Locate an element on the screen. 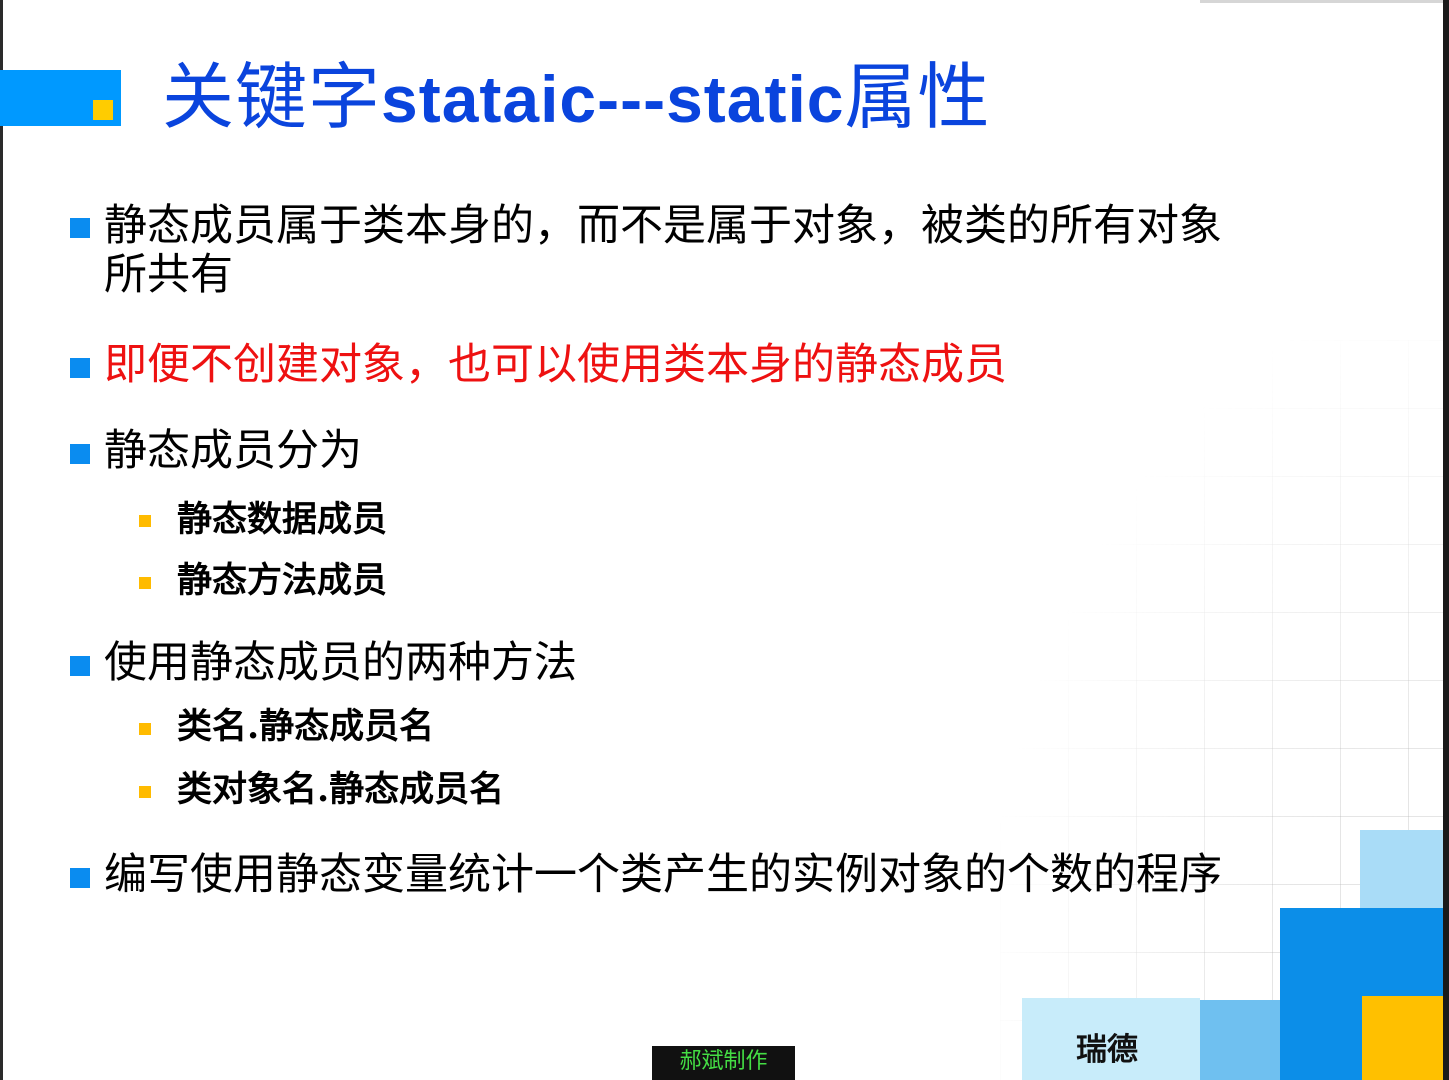 Image resolution: width=1449 pixels, height=1080 pixels. bullet-static-member-types: 静态成员分为 is located at coordinates (233, 451).